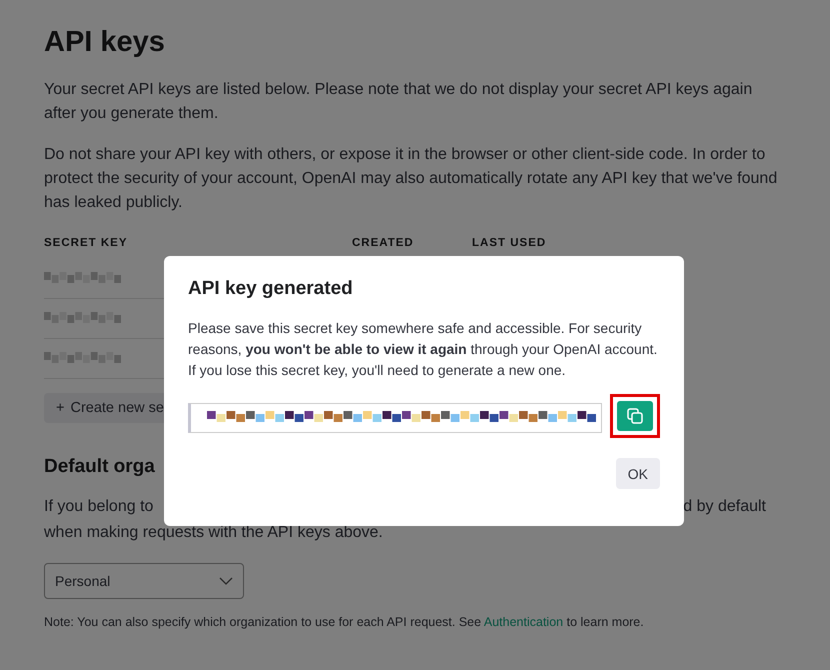 Image resolution: width=830 pixels, height=670 pixels. What do you see at coordinates (144, 581) in the screenshot?
I see `organization-select: Personal` at bounding box center [144, 581].